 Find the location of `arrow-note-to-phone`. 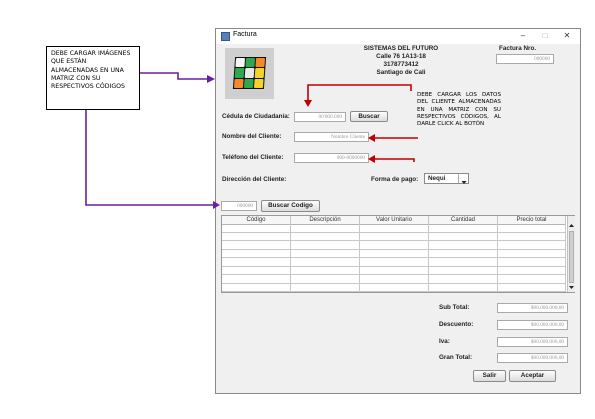

arrow-note-to-phone is located at coordinates (393, 160).